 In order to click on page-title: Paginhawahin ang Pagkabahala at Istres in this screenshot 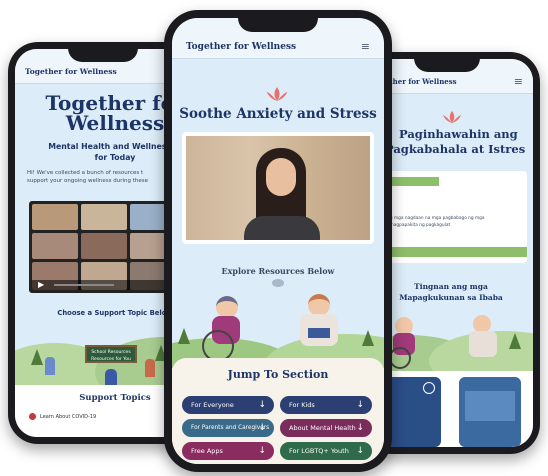, I will do `click(451, 142)`.